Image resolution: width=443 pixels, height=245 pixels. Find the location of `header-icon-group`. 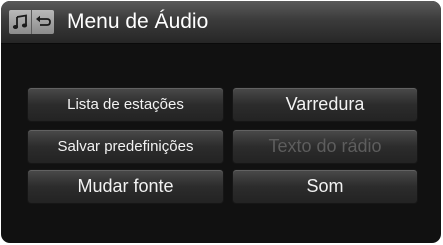

header-icon-group is located at coordinates (31, 22).